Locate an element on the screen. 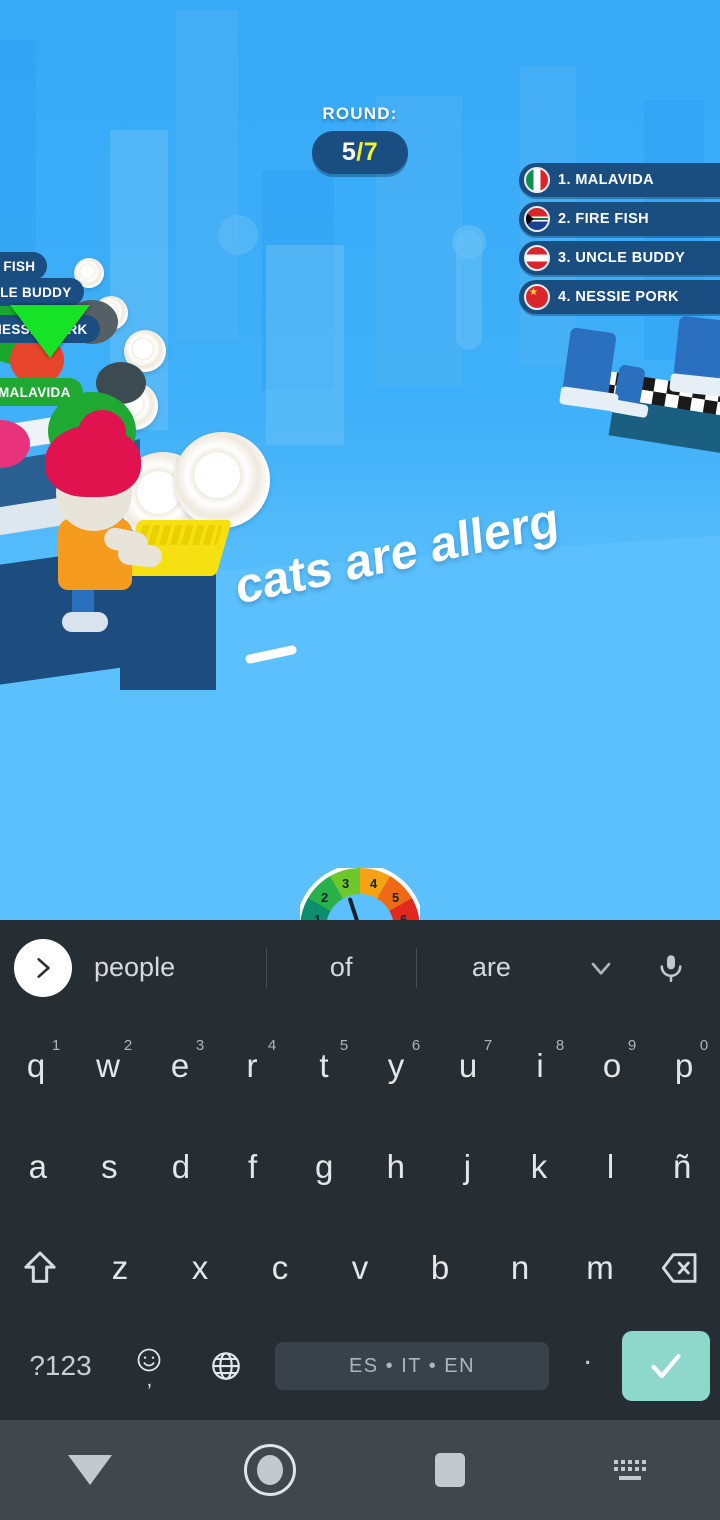 This screenshot has height=1520, width=720. keyboard-row-4: ?123 , ES • IT • EN . is located at coordinates (360, 1366).